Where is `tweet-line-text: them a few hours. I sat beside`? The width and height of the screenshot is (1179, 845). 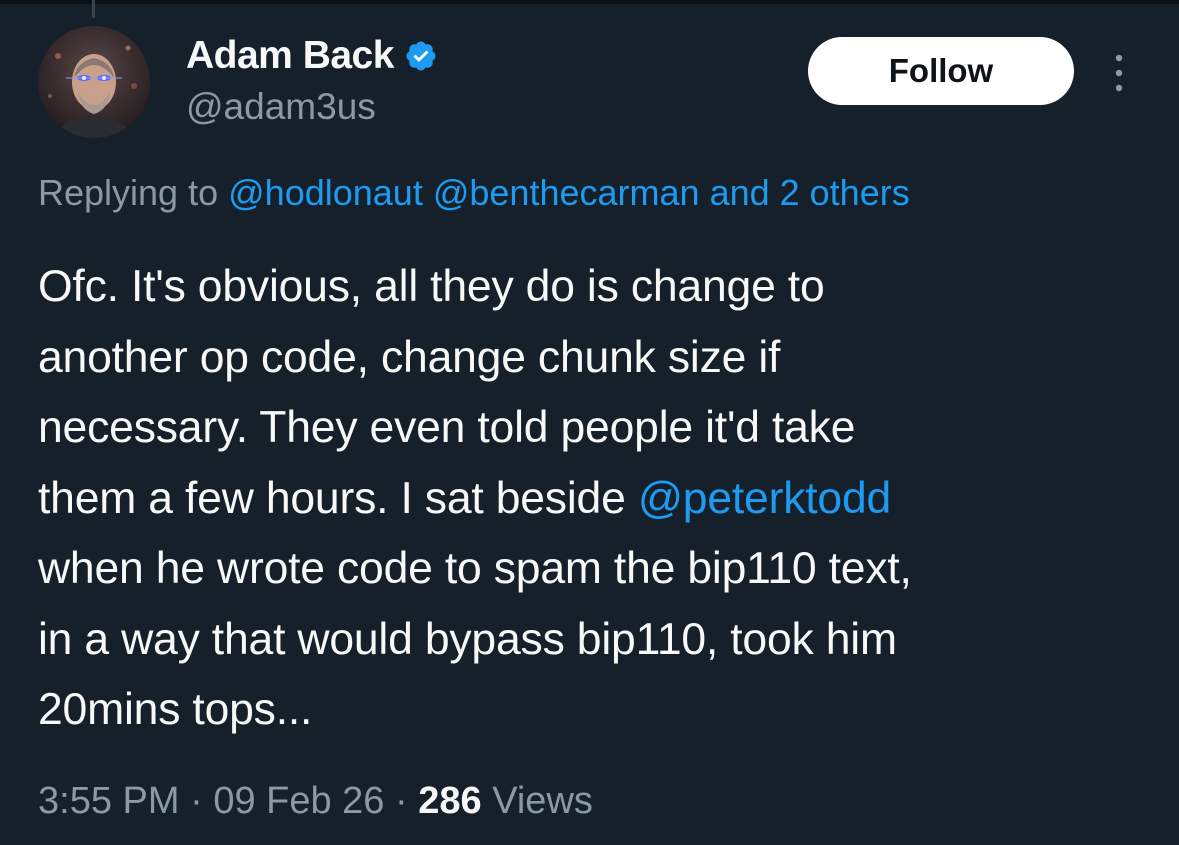 tweet-line-text: them a few hours. I sat beside is located at coordinates (338, 498).